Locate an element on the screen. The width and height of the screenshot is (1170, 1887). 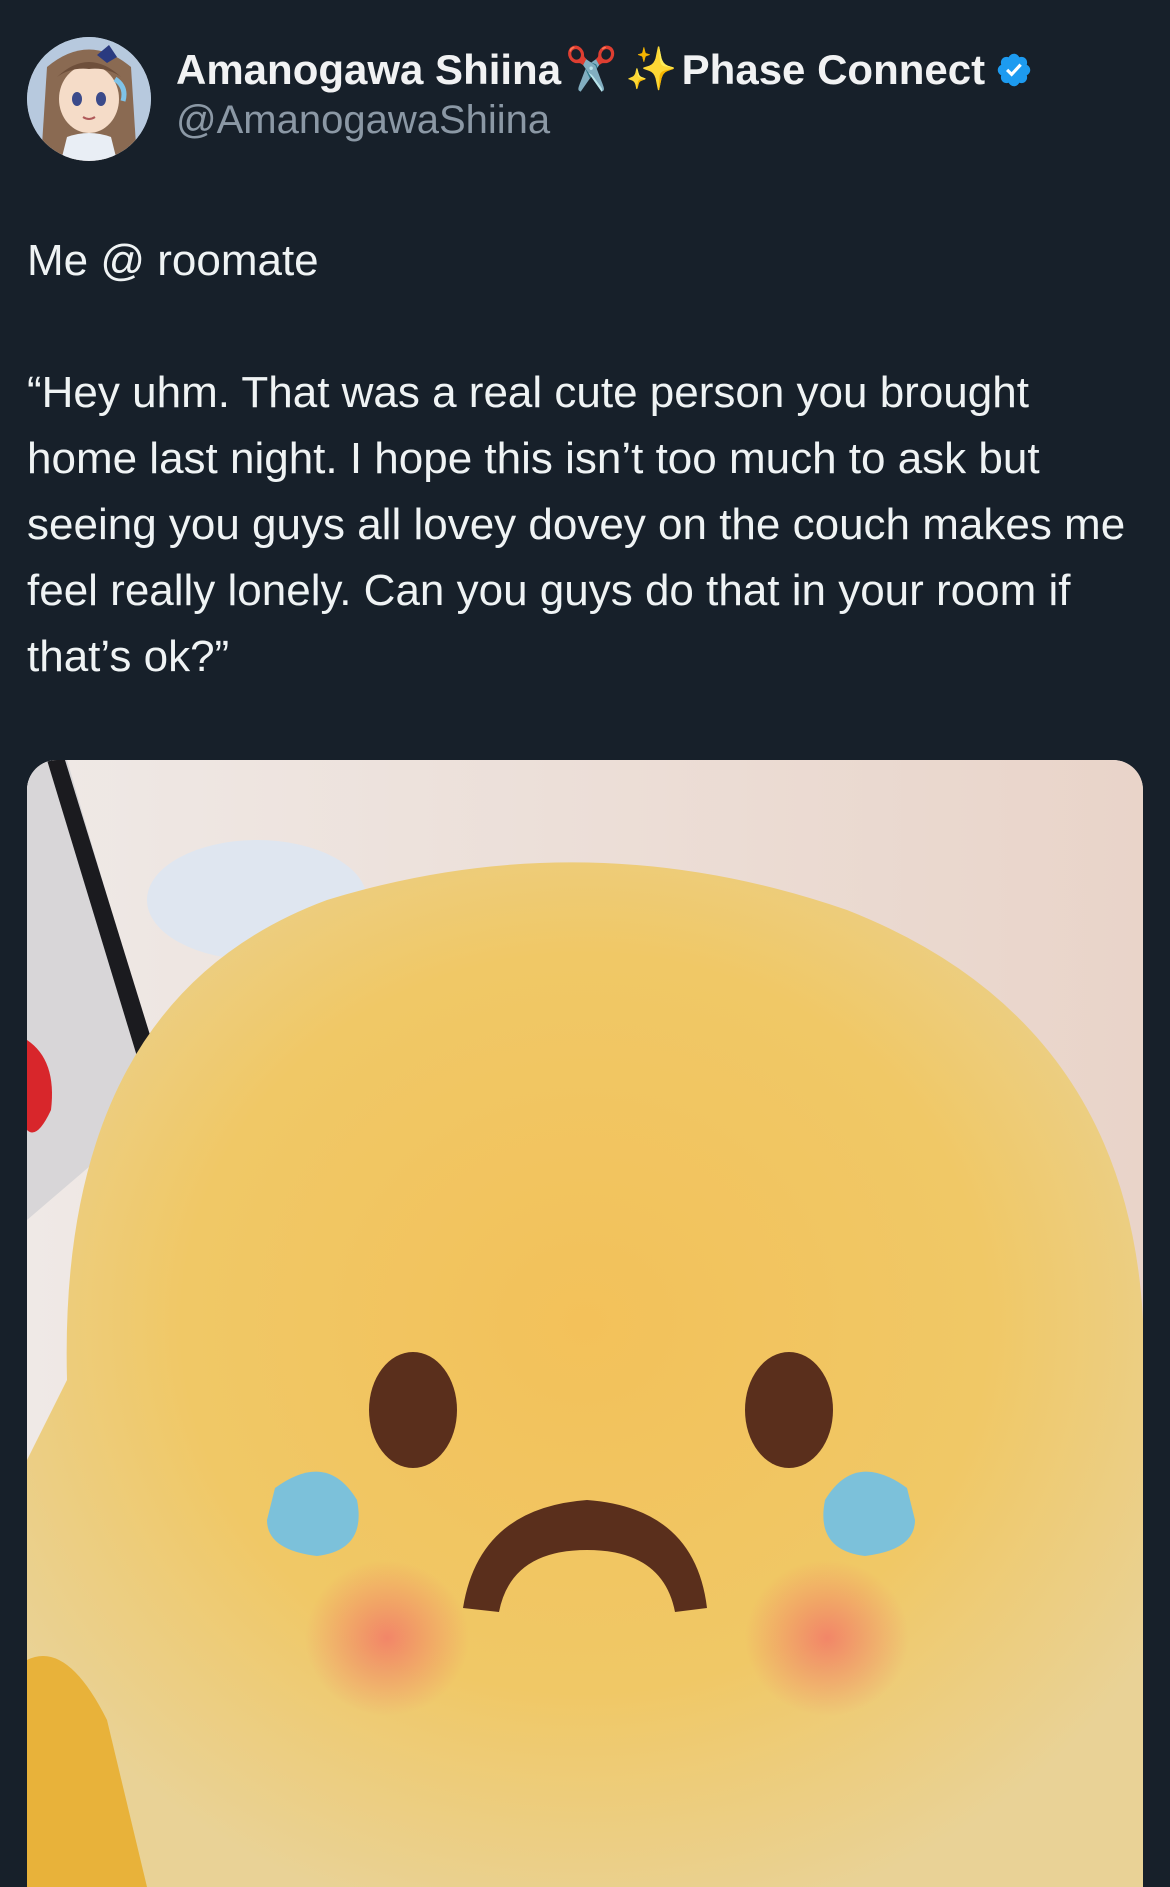
tweet-line-1: Me @ roomate is located at coordinates (173, 260).